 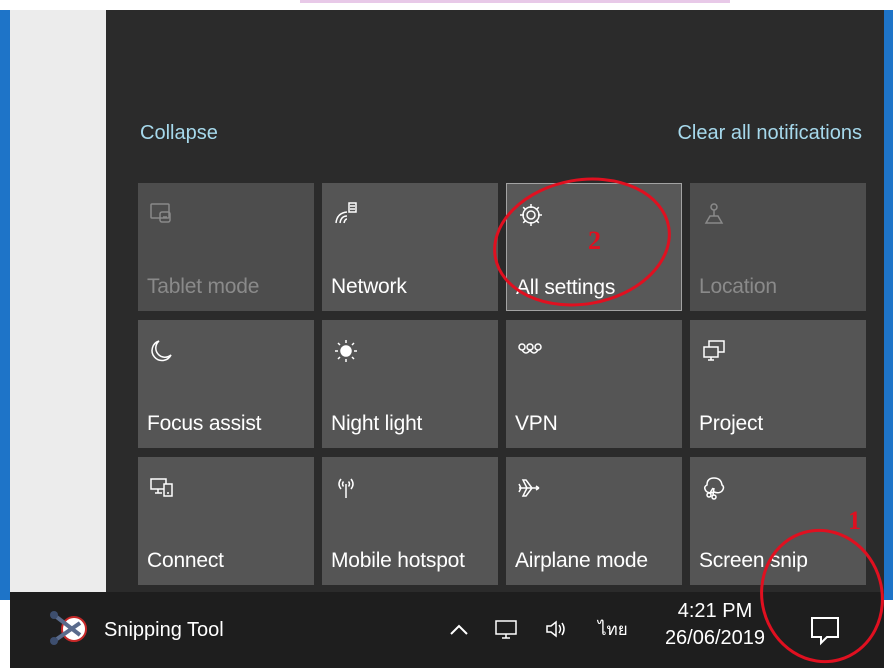 I want to click on location-icon, so click(x=714, y=213).